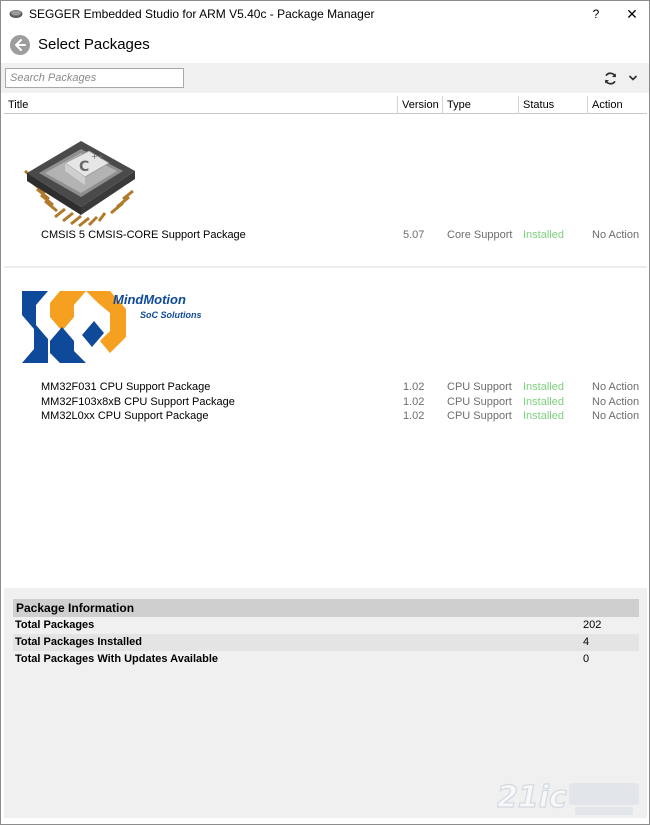 Image resolution: width=650 pixels, height=825 pixels. What do you see at coordinates (632, 14) in the screenshot?
I see `close-button: ✕` at bounding box center [632, 14].